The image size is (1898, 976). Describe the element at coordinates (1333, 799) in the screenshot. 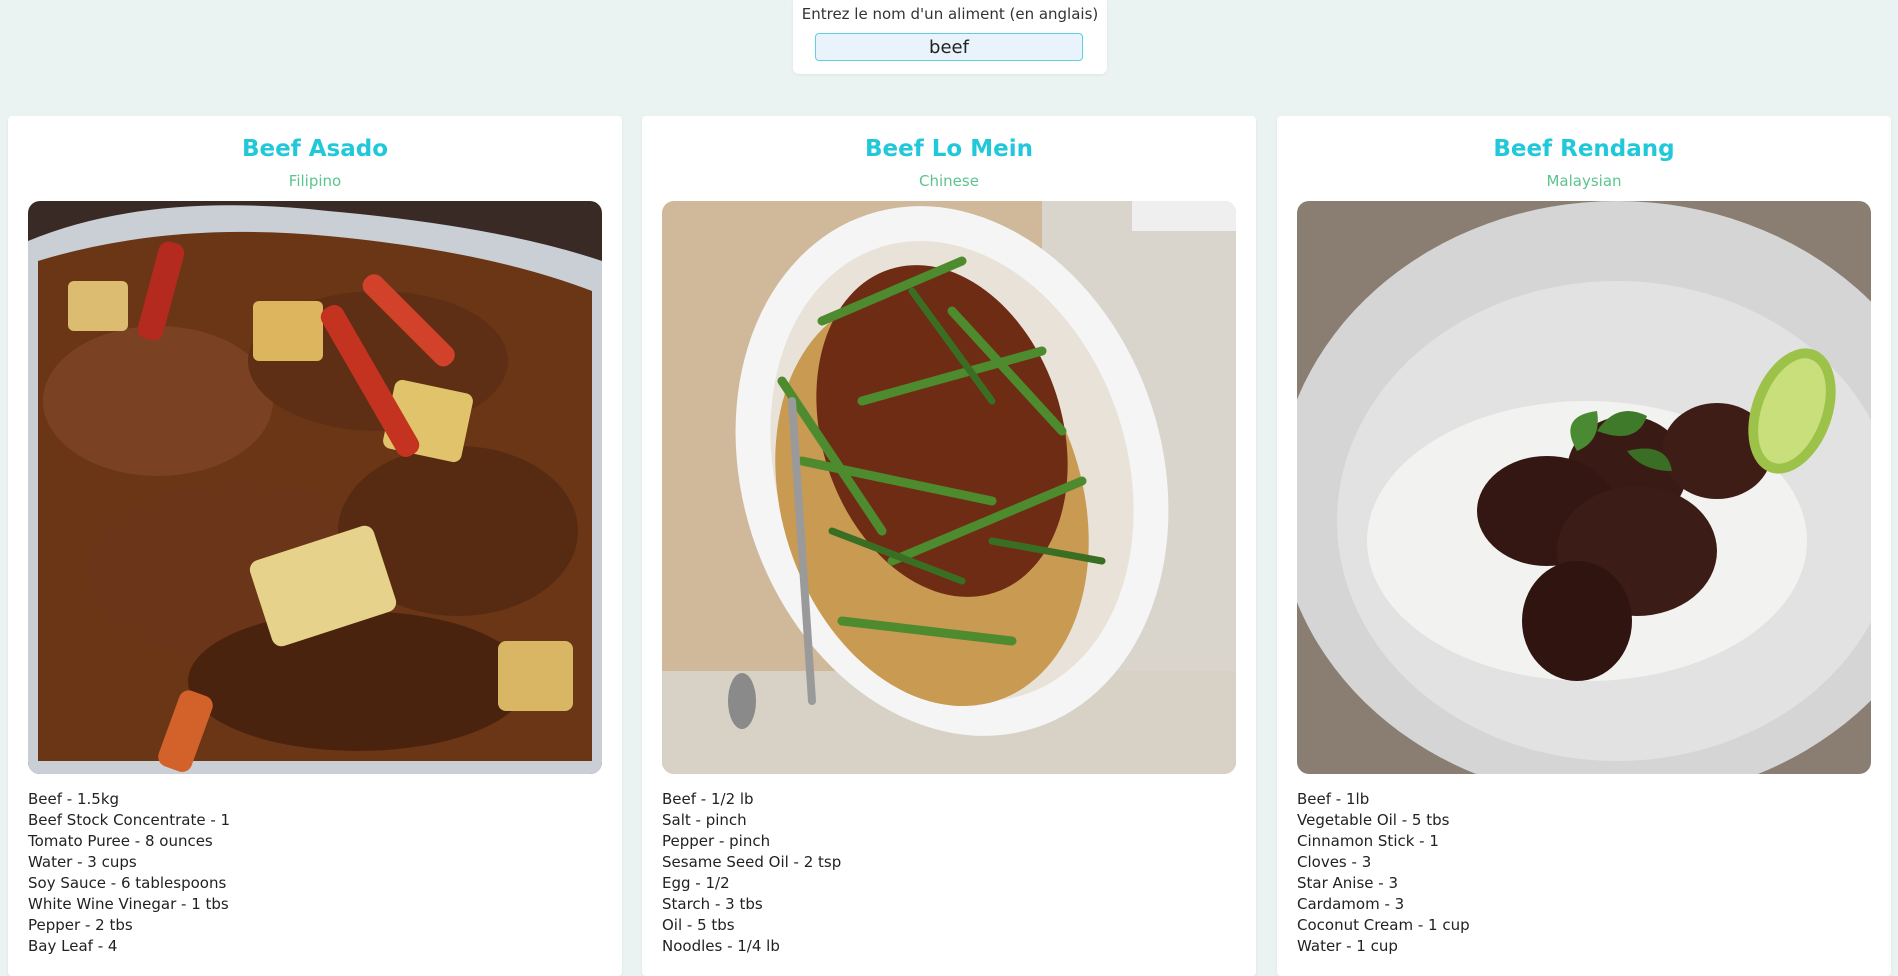

I see `ingredient-item: Beef - 1lb` at that location.